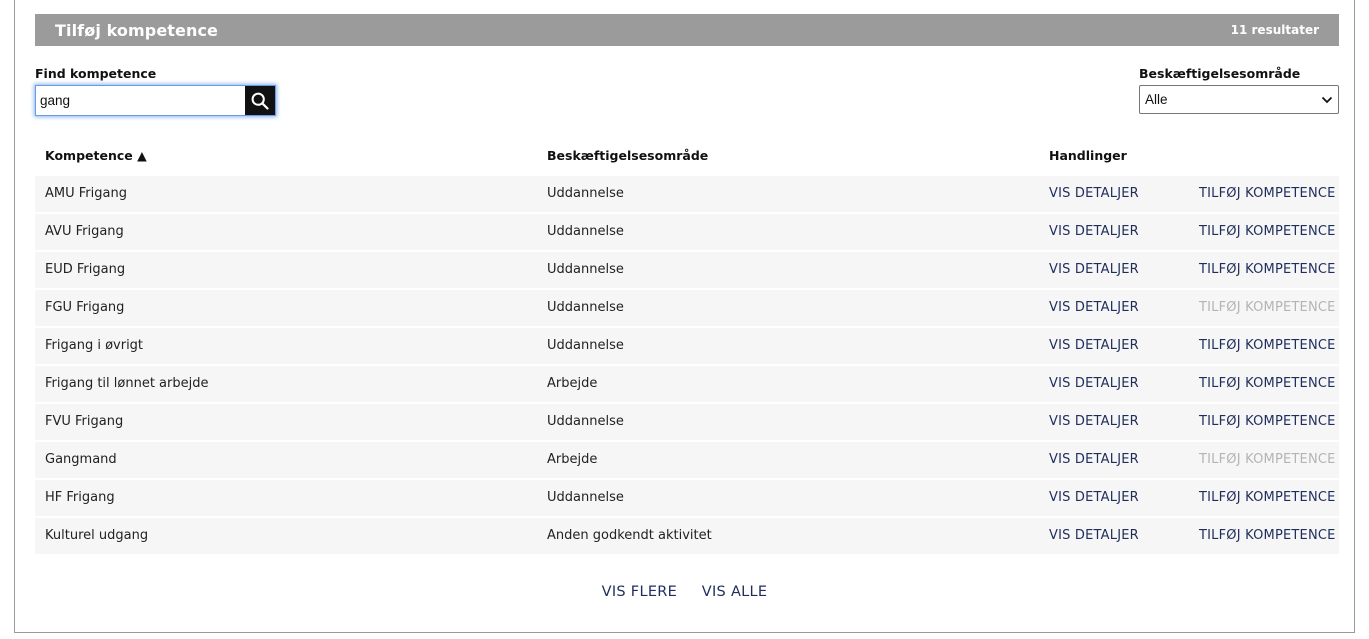 This screenshot has width=1369, height=639. I want to click on competence-name: Kulturel udgang, so click(97, 535).